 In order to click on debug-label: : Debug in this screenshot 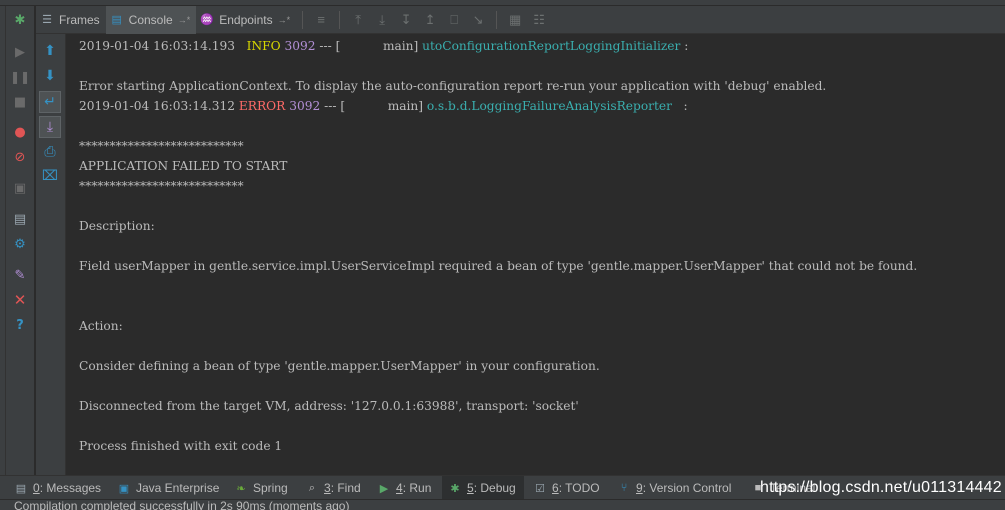, I will do `click(494, 488)`.